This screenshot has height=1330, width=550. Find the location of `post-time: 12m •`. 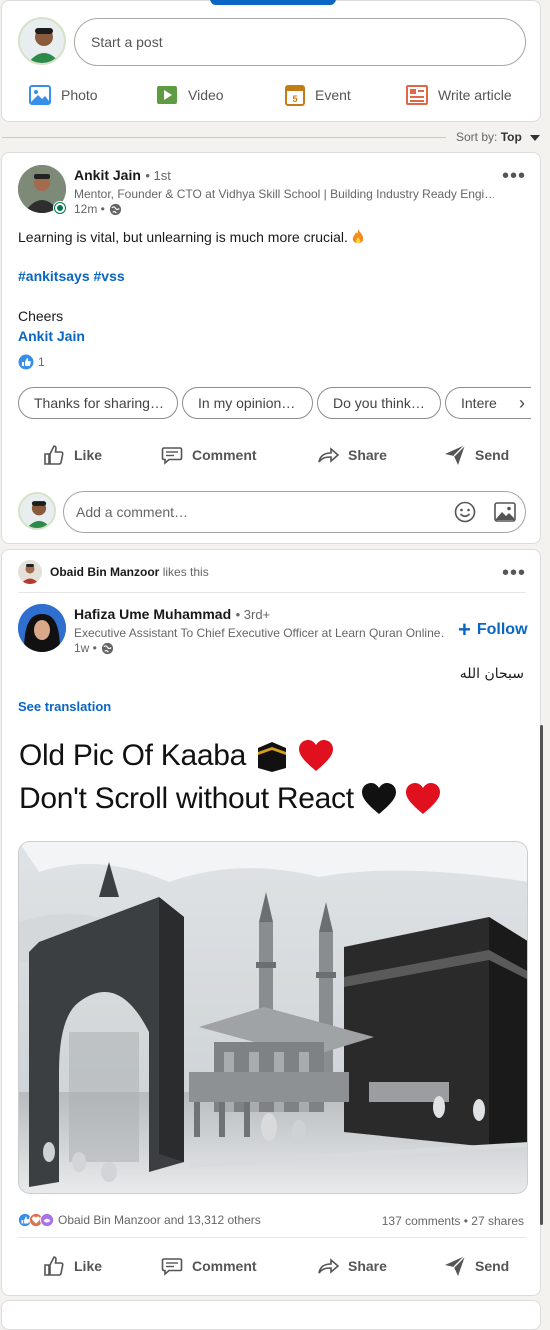

post-time: 12m • is located at coordinates (89, 209).